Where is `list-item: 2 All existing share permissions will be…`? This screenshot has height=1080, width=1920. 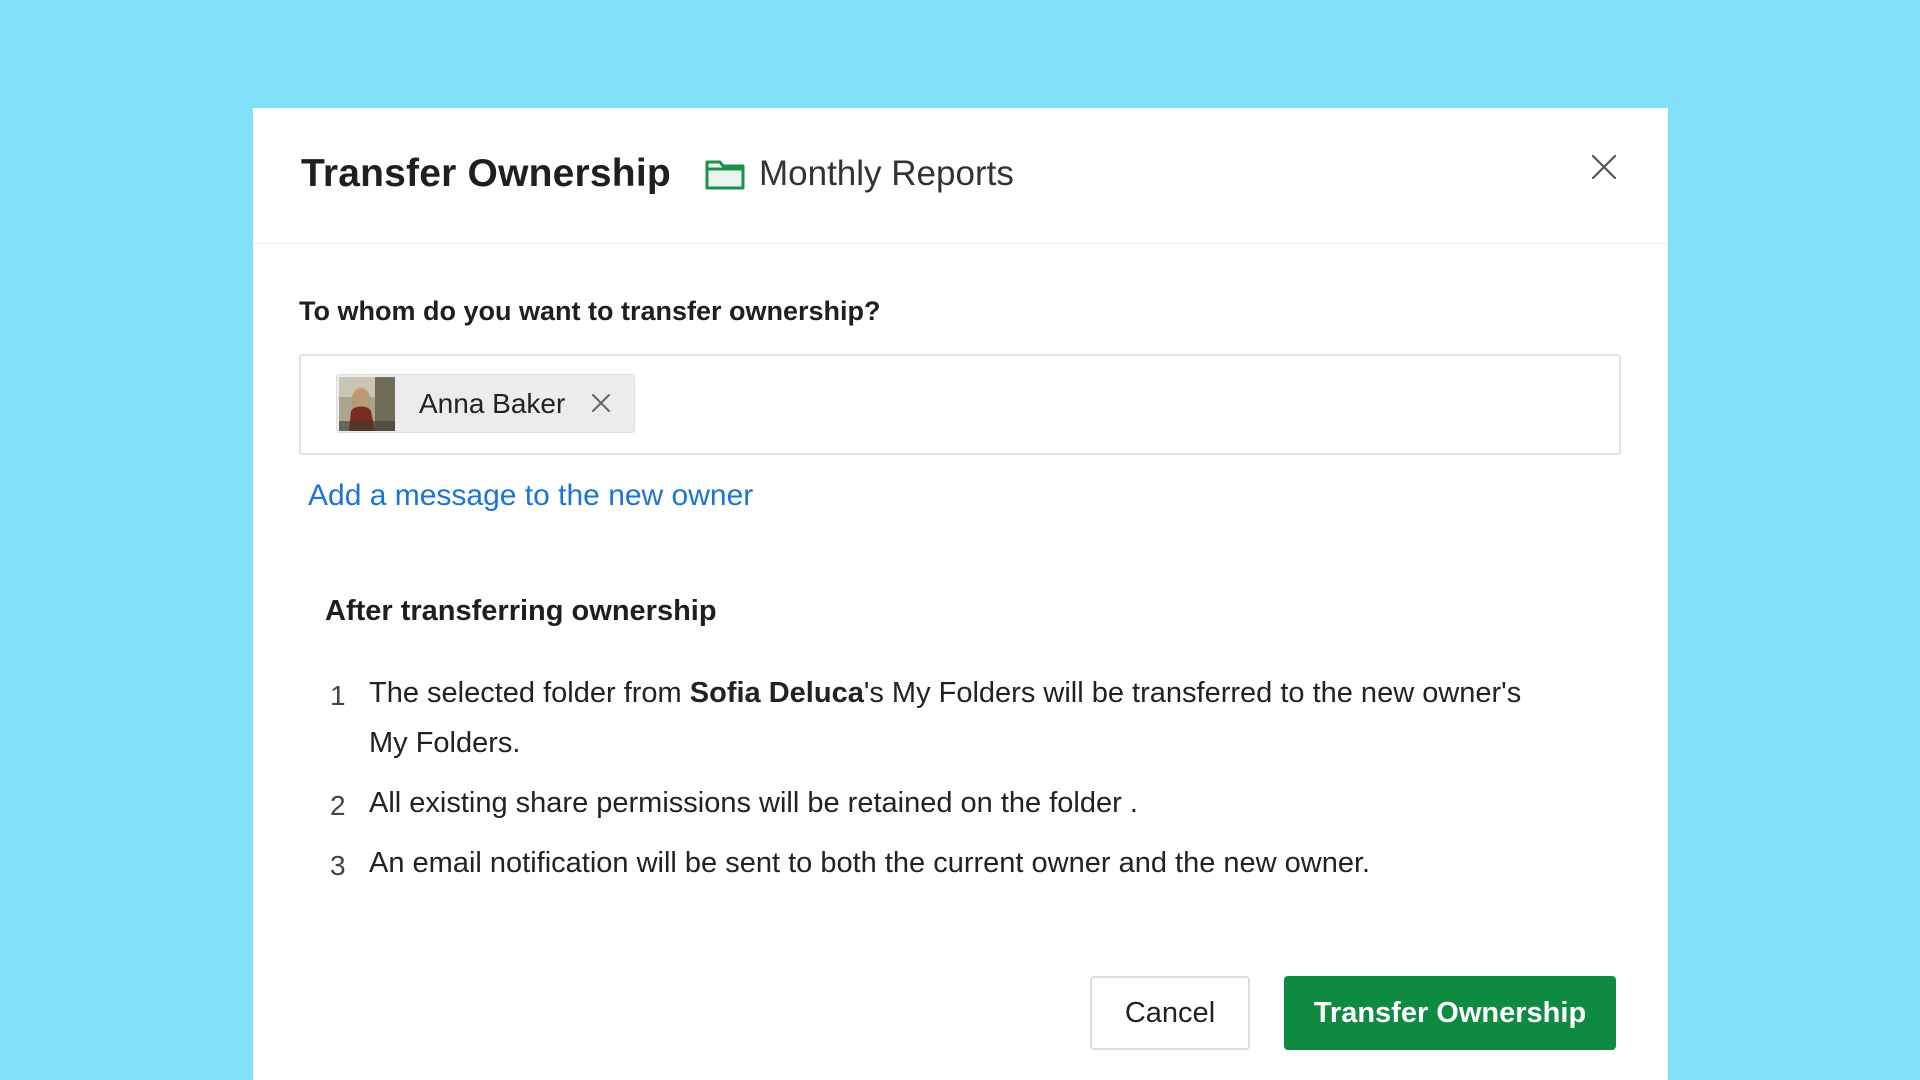
list-item: 2 All existing share permissions will be… is located at coordinates (925, 803).